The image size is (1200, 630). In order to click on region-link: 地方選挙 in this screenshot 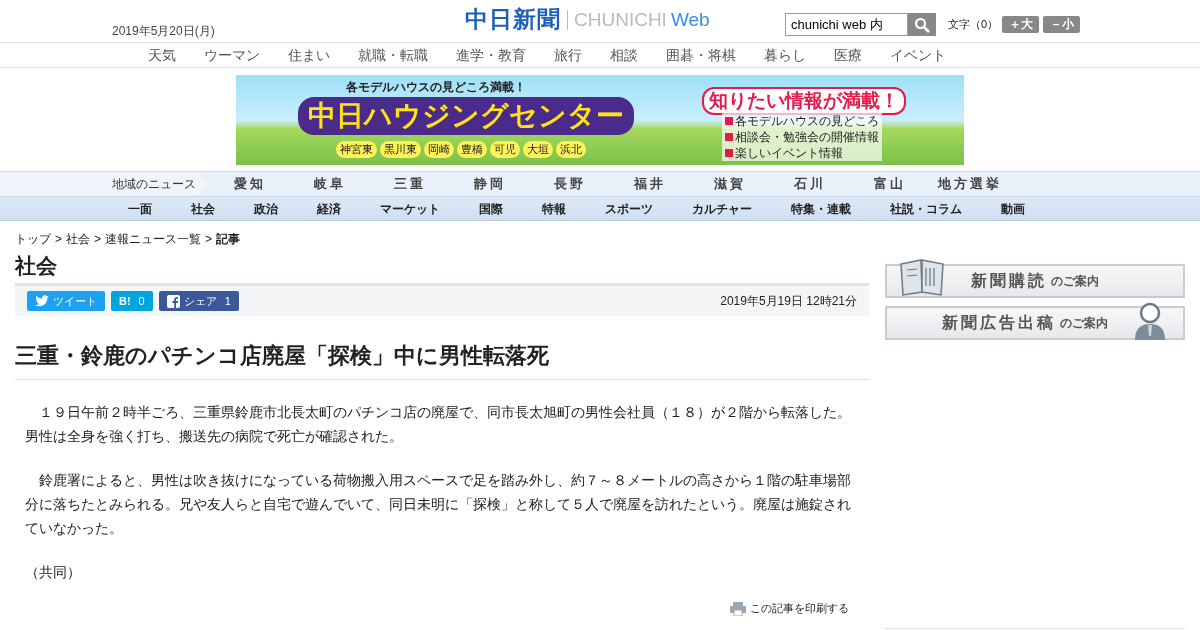, I will do `click(970, 184)`.